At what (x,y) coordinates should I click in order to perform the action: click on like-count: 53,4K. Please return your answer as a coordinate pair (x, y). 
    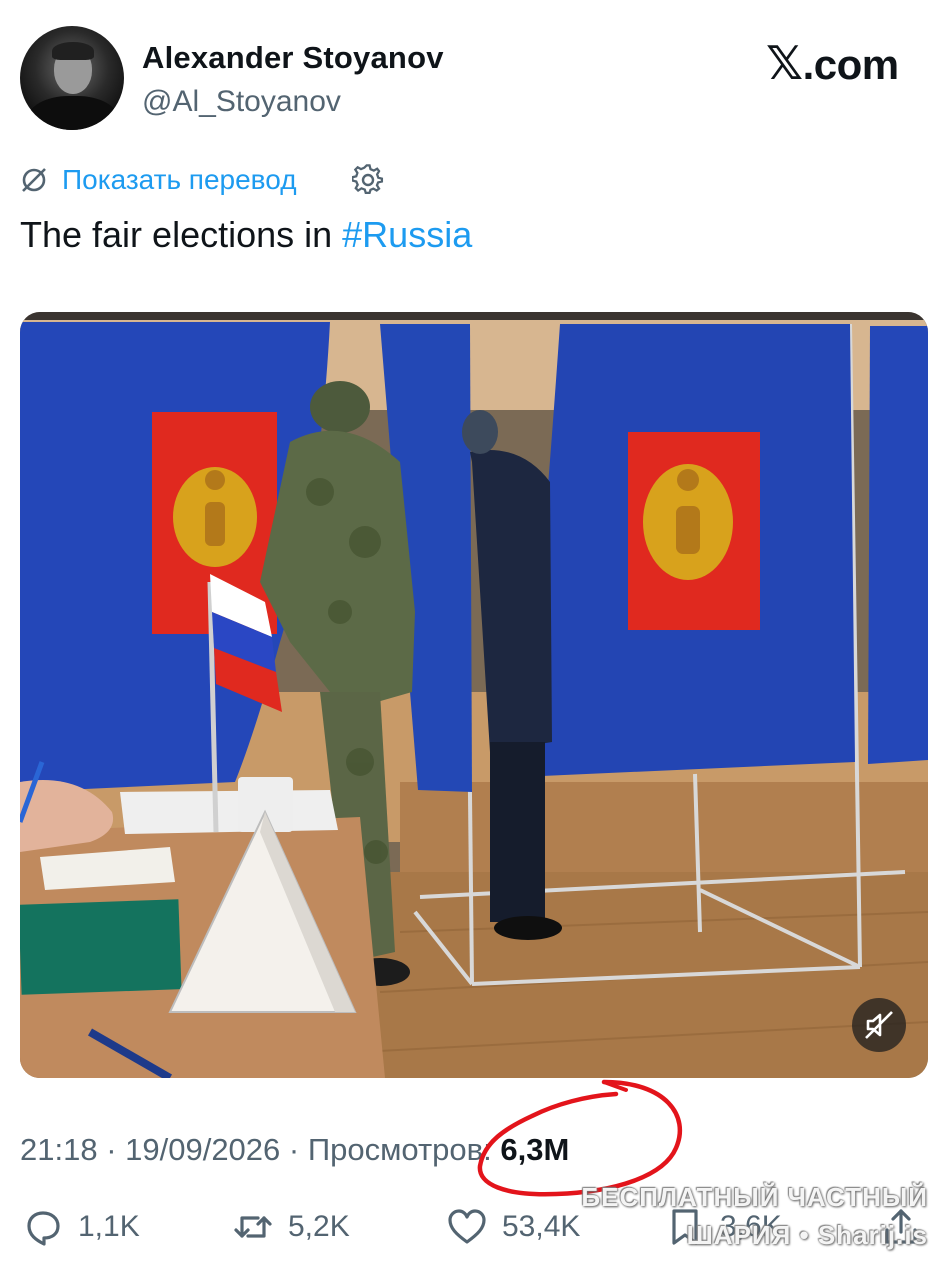
    Looking at the image, I should click on (541, 1226).